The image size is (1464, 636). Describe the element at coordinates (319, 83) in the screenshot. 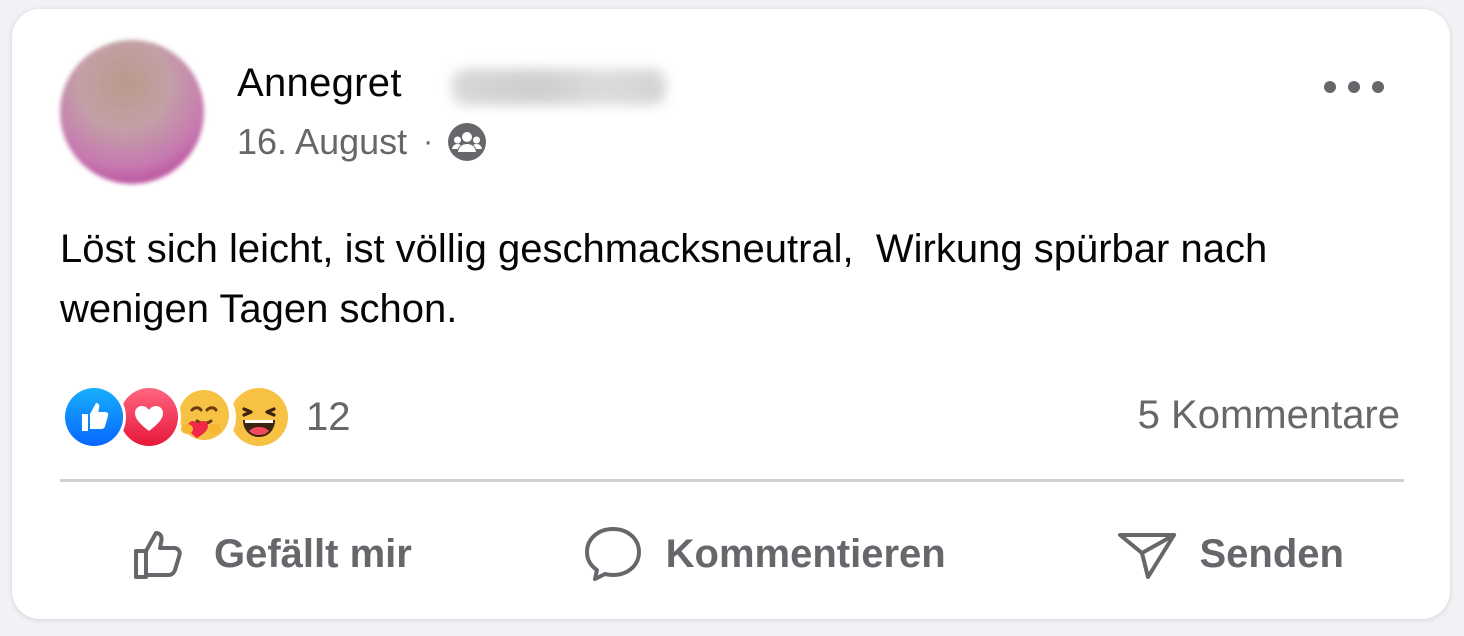

I see `author-name: Annegret` at that location.